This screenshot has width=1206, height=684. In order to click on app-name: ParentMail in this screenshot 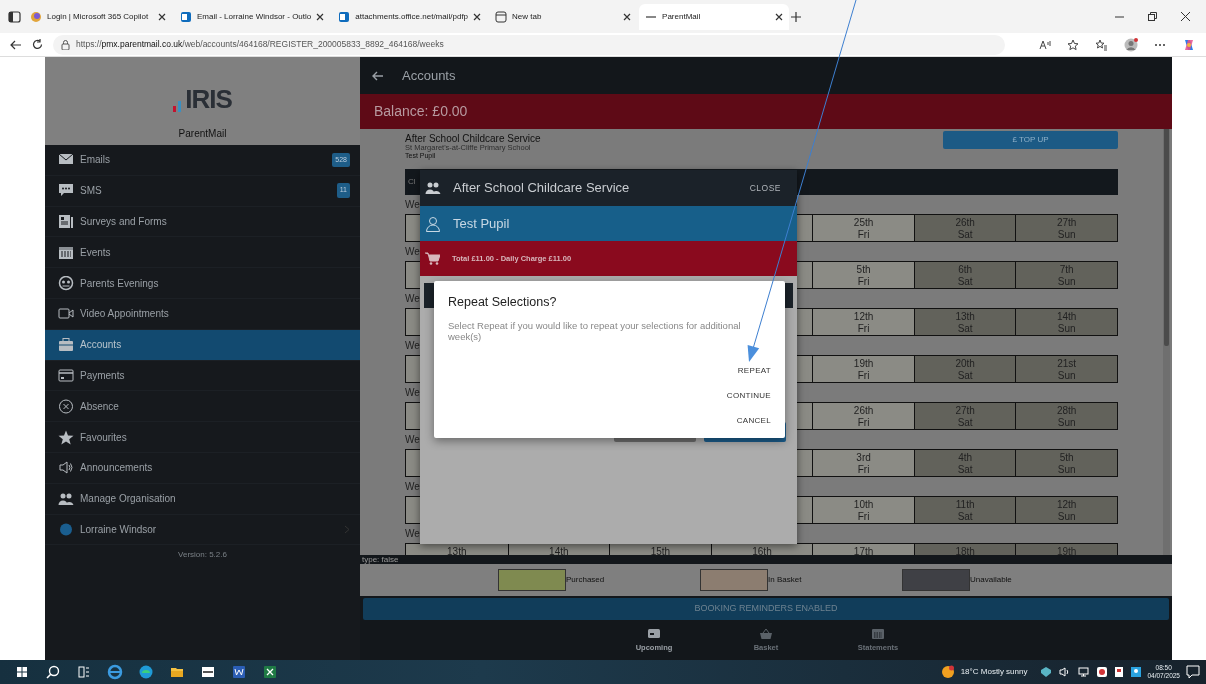, I will do `click(202, 134)`.